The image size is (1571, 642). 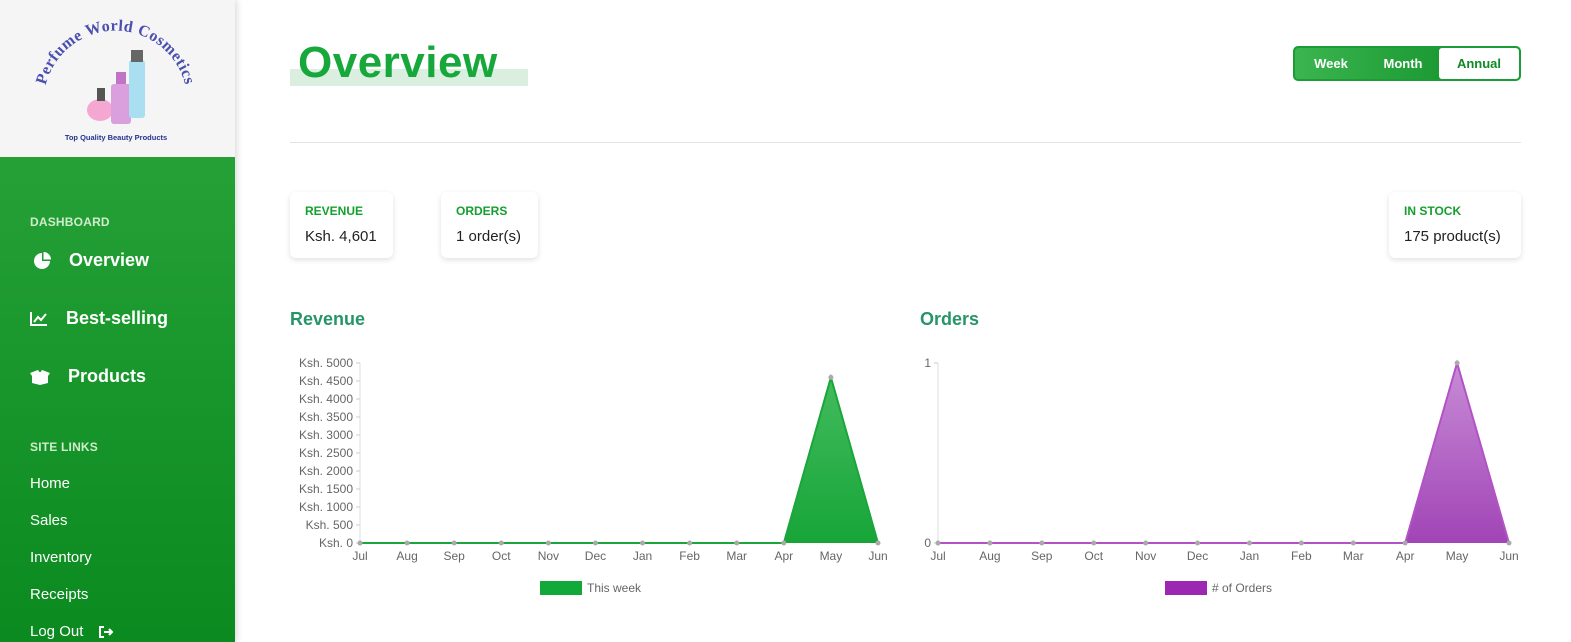 I want to click on revenue-legend-swatch, so click(x=561, y=588).